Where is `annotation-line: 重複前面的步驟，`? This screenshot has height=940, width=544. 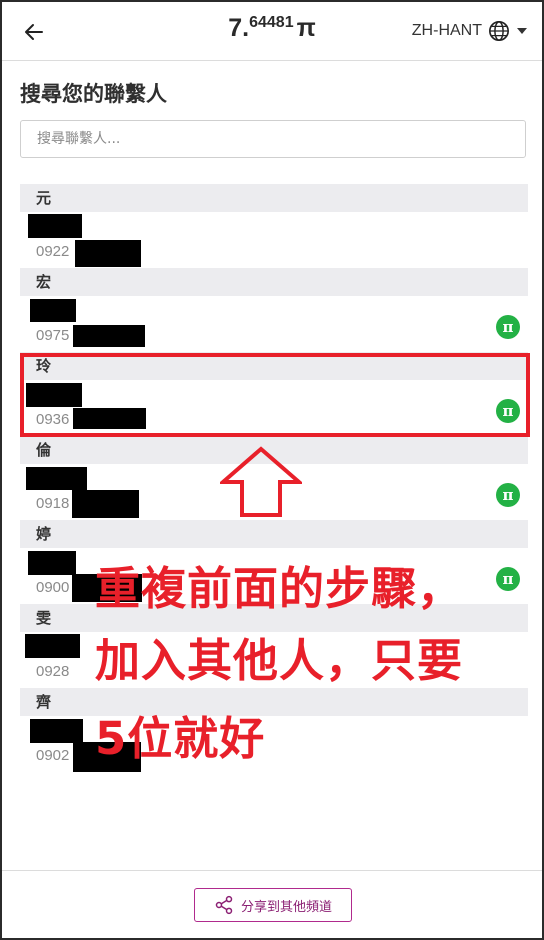
annotation-line: 重複前面的步驟， is located at coordinates (279, 588).